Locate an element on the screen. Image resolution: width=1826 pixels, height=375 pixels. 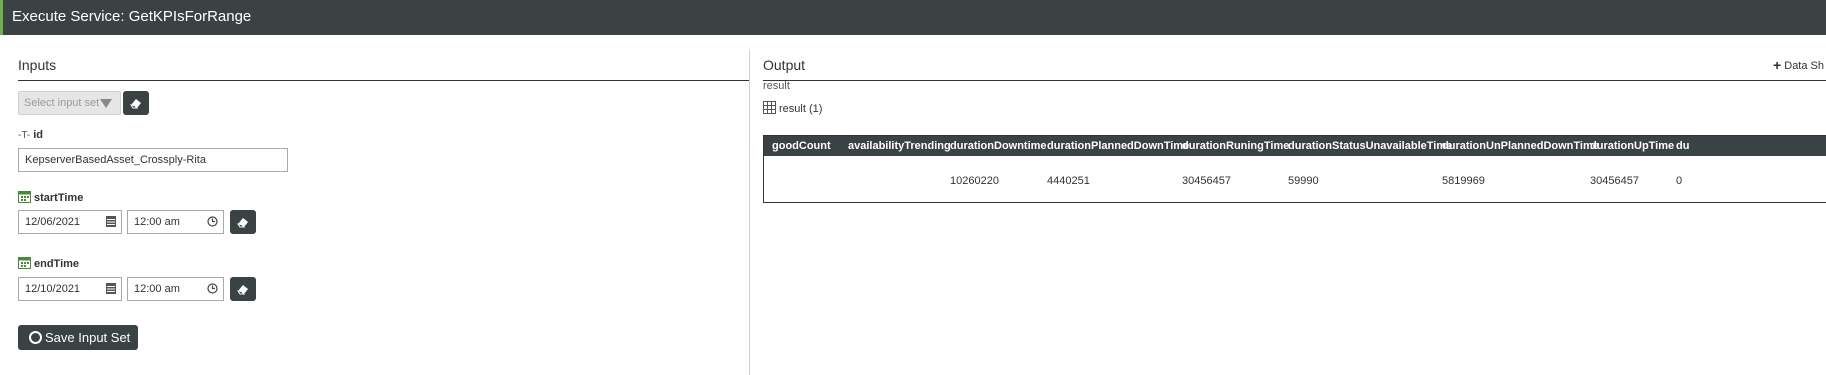
save-input-set-button: Save Input Set is located at coordinates (78, 337).